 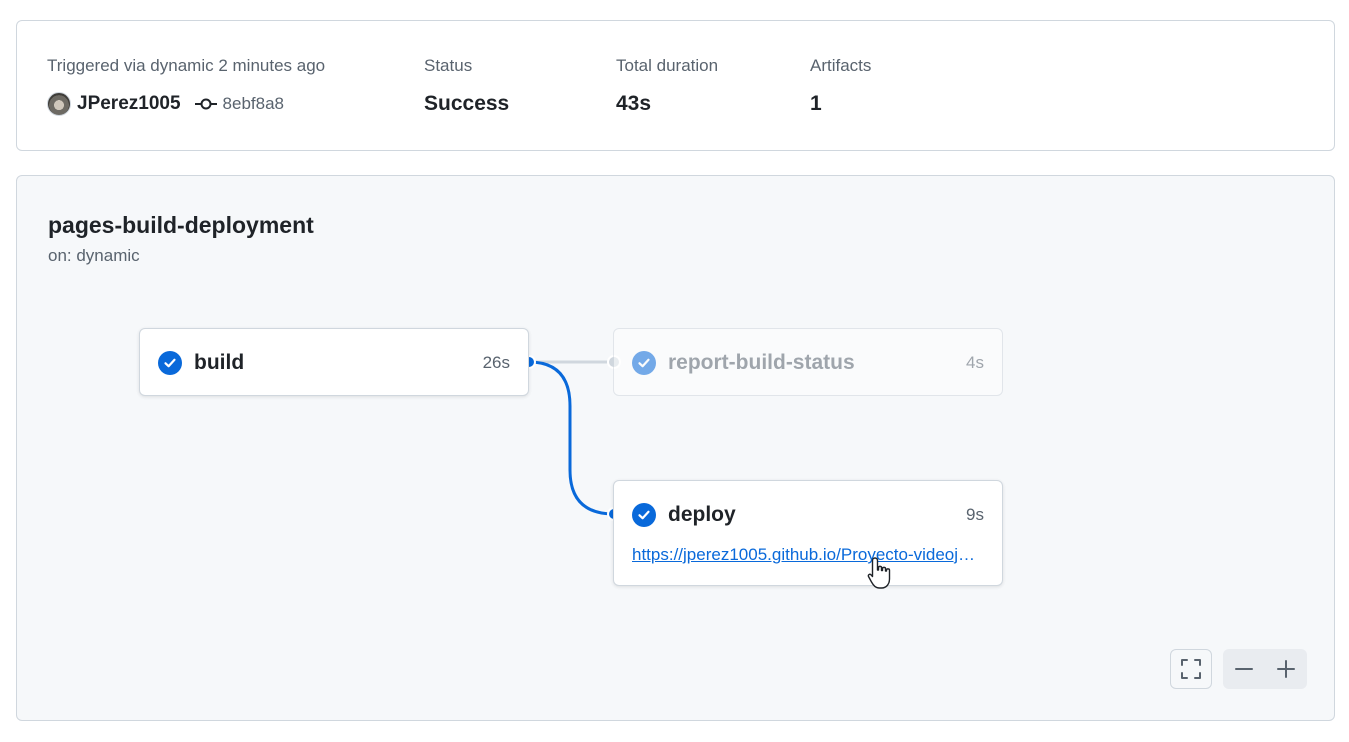 I want to click on connector-build-deploy, so click(x=571, y=438).